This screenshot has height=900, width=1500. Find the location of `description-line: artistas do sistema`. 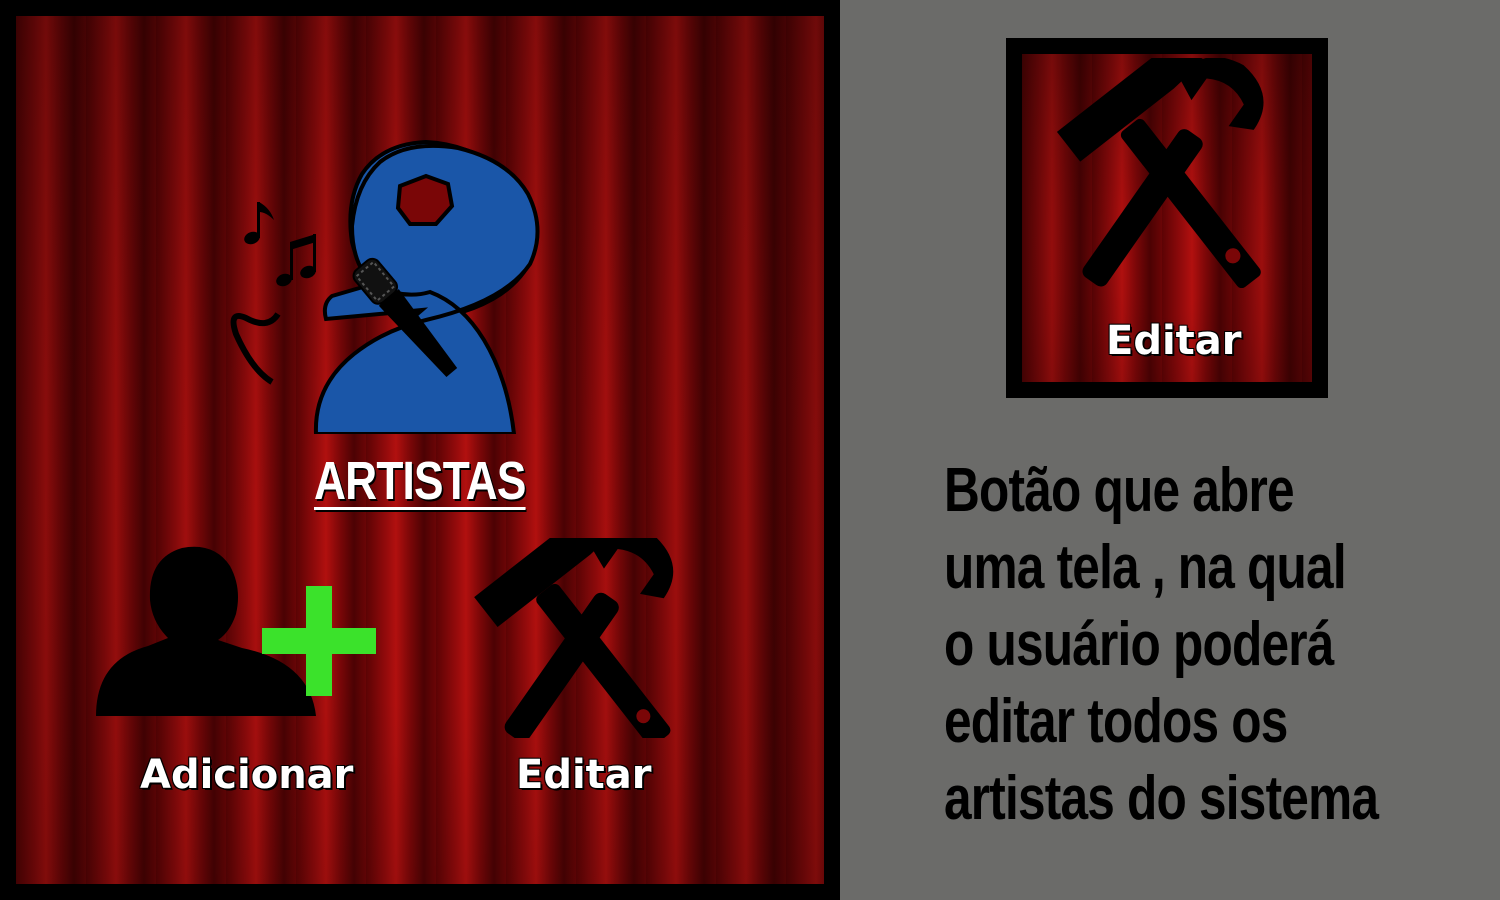

description-line: artistas do sistema is located at coordinates (1161, 798).